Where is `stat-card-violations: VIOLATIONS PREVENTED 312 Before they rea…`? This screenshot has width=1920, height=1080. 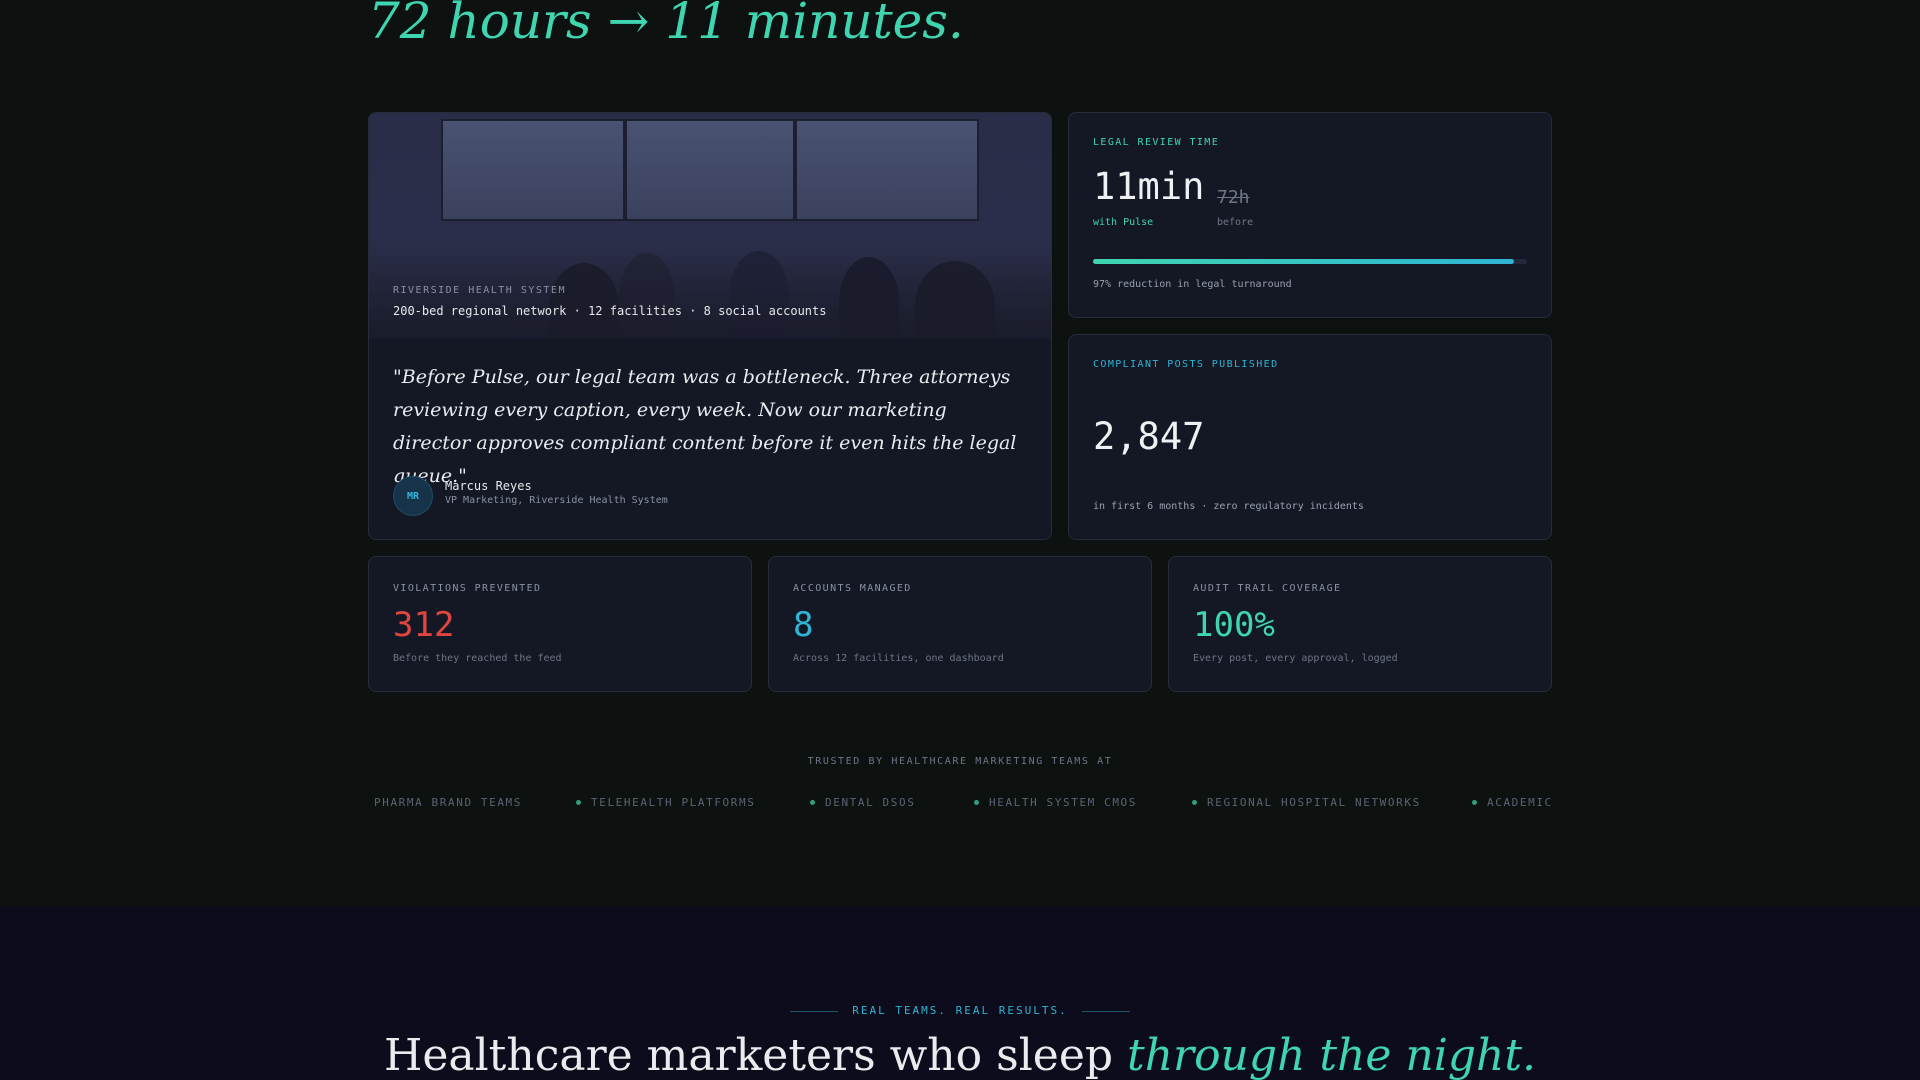
stat-card-violations: VIOLATIONS PREVENTED 312 Before they rea… is located at coordinates (560, 624).